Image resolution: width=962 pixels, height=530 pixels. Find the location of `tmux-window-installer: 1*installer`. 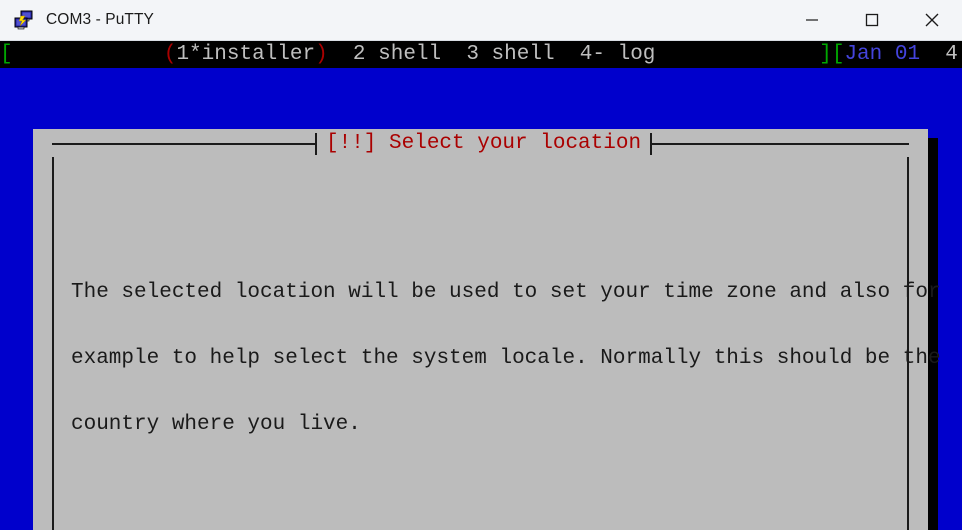

tmux-window-installer: 1*installer is located at coordinates (245, 54).